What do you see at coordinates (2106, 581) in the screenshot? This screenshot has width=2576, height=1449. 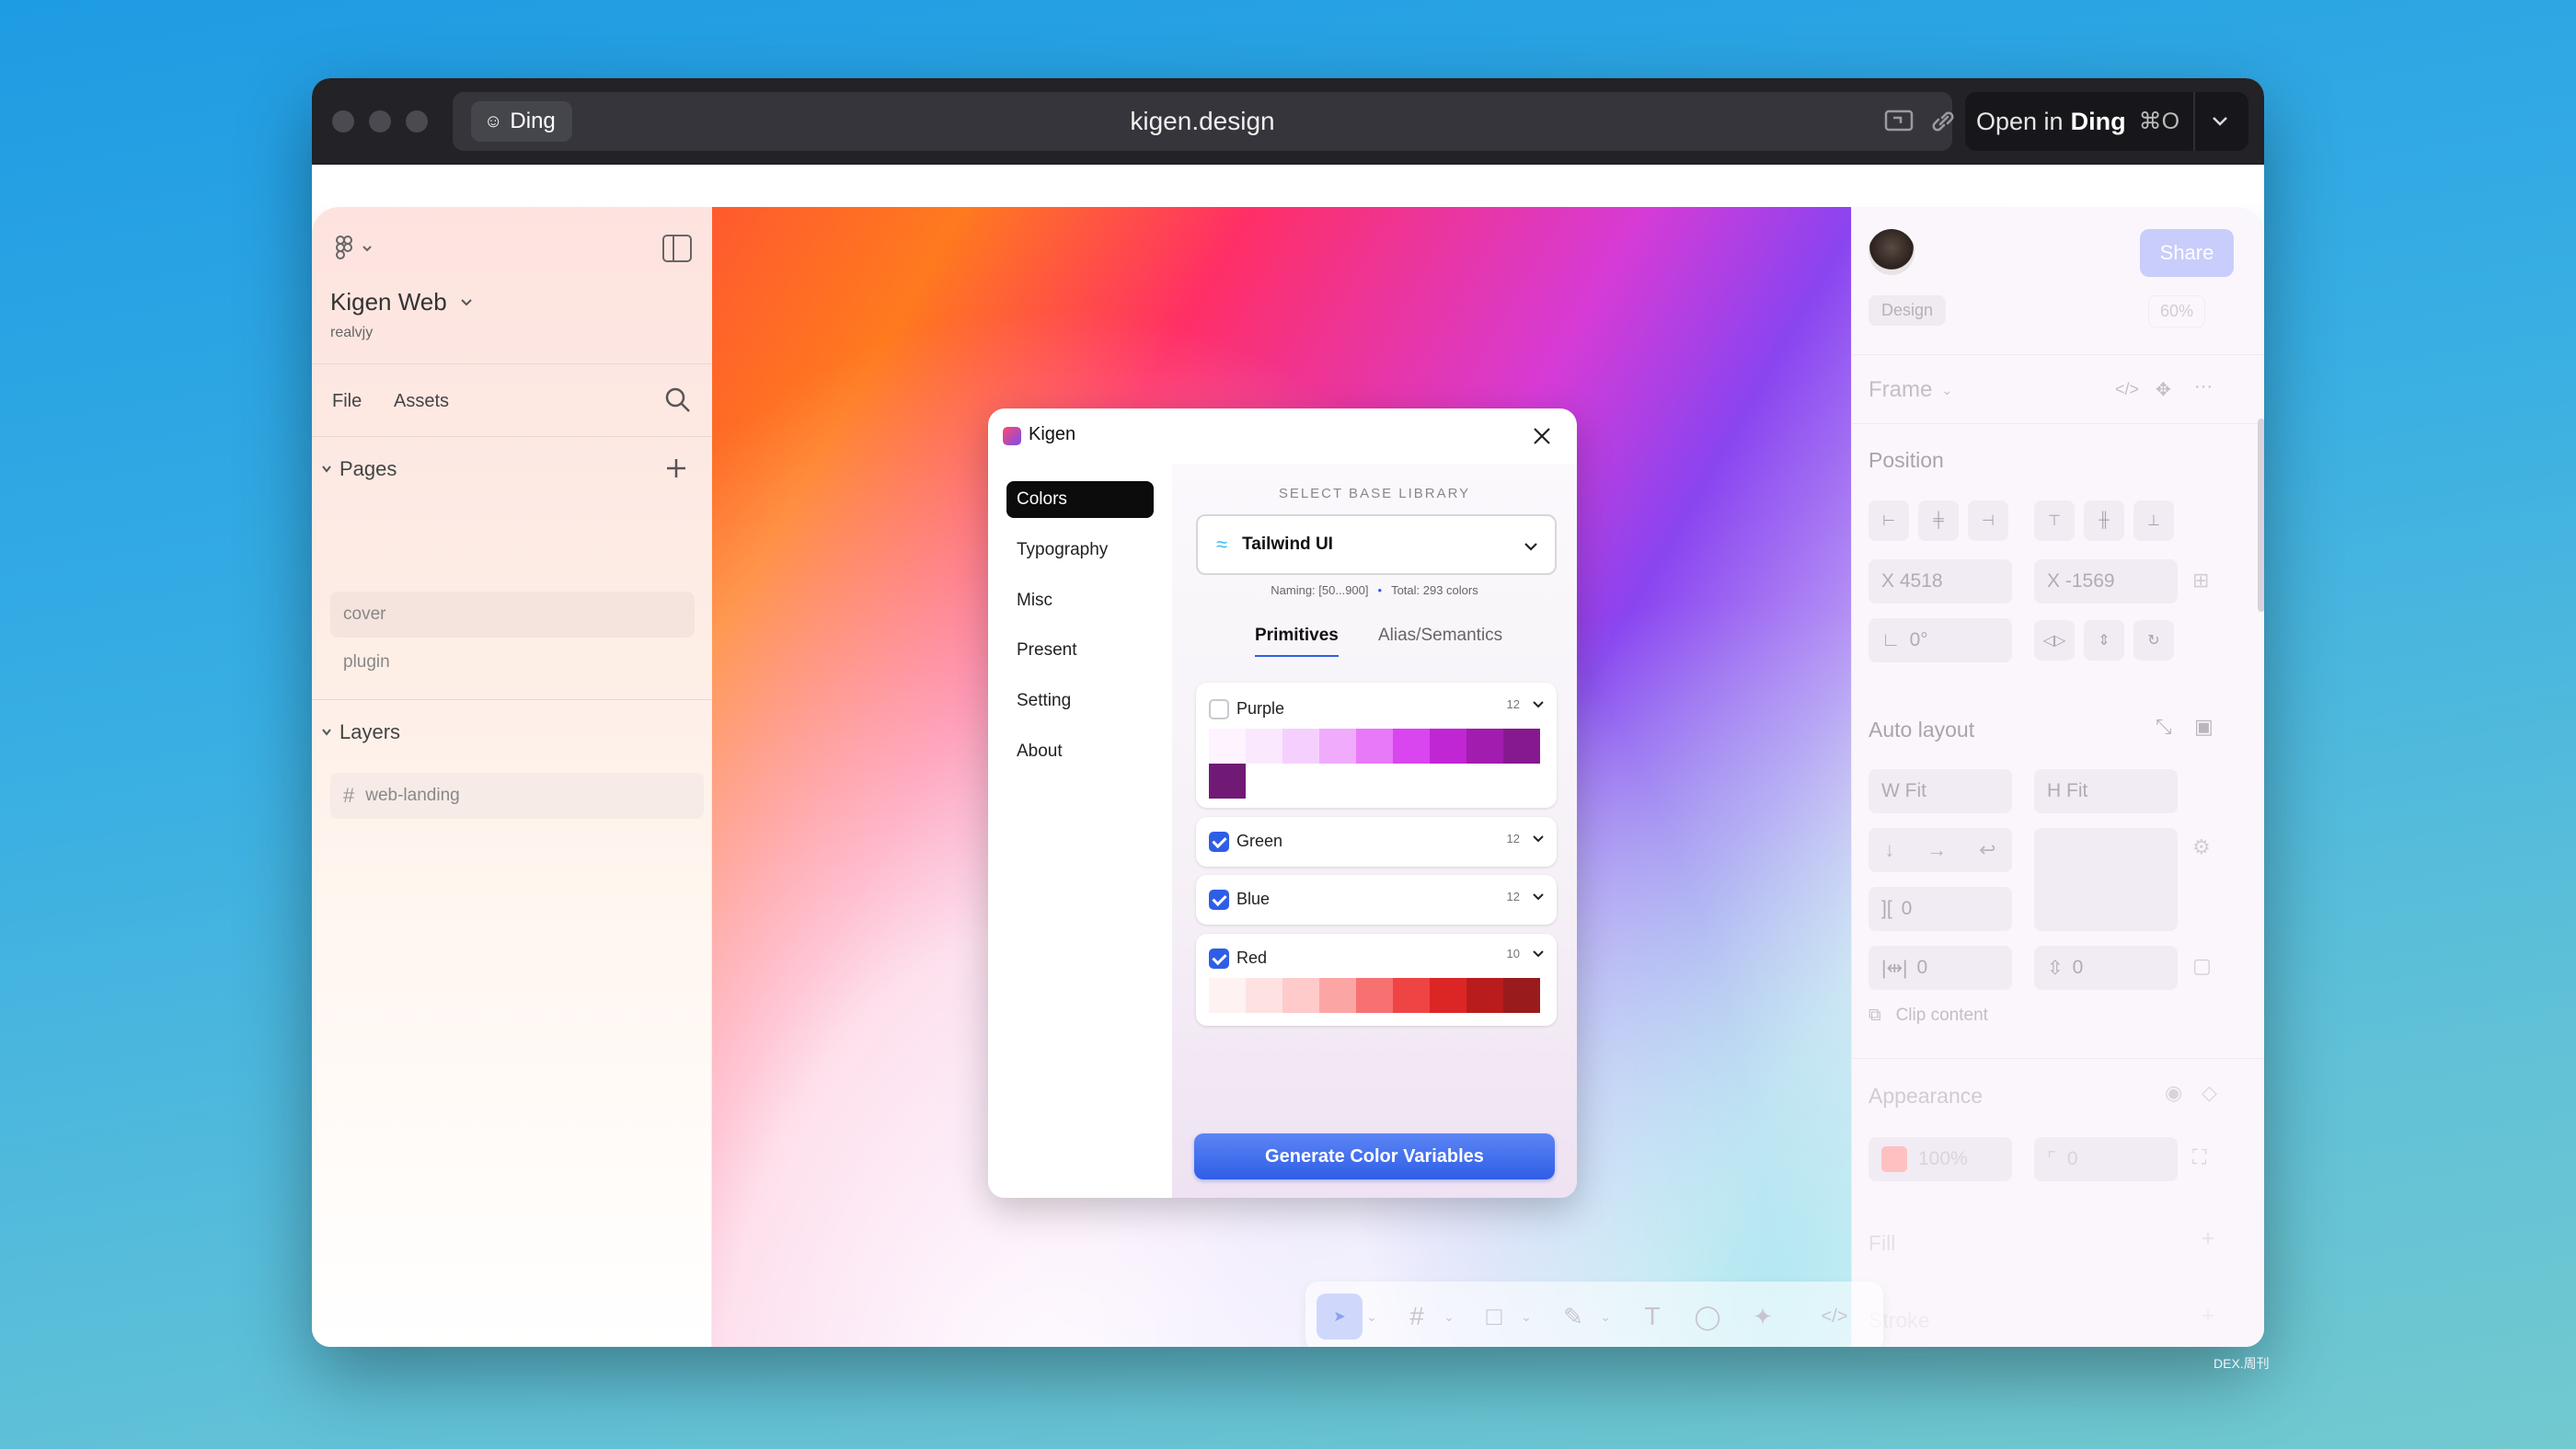 I see `y-position-input: X -1569` at bounding box center [2106, 581].